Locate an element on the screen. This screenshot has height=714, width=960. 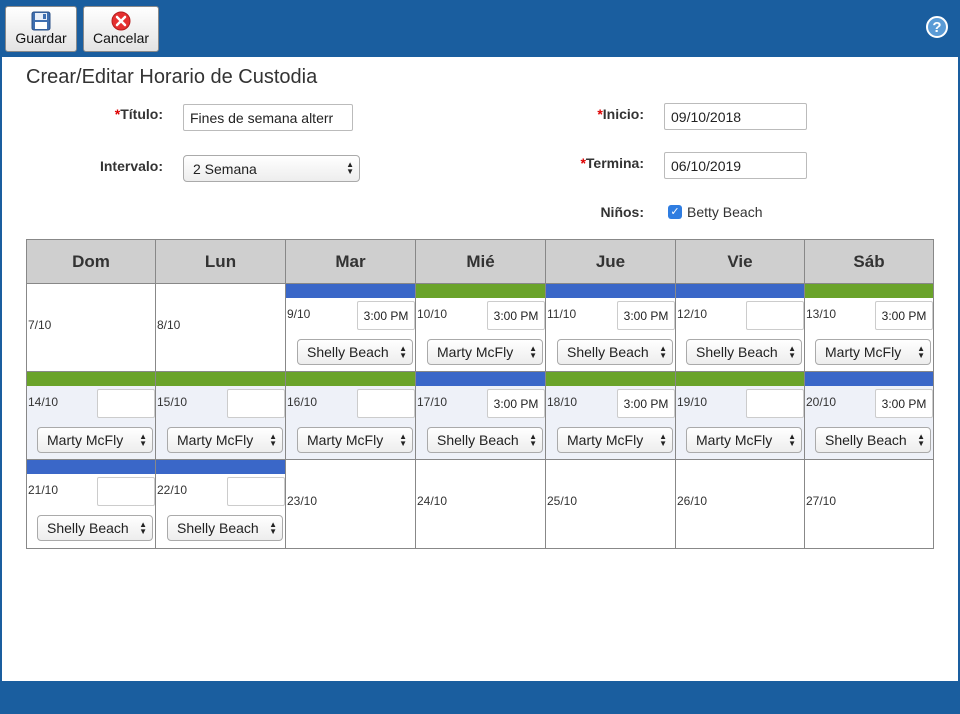
calendar-day-cell: 9/10 3:00 PM Shelly Beach ▲ ▼ is located at coordinates (351, 327).